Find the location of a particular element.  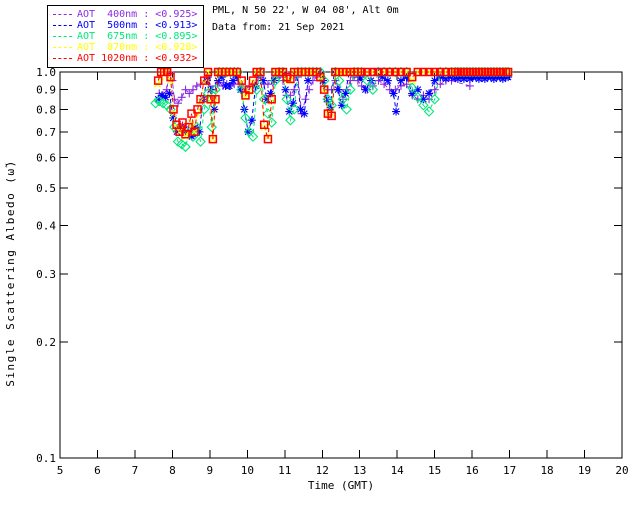

x-tick-label: 8 is located at coordinates (172, 470).